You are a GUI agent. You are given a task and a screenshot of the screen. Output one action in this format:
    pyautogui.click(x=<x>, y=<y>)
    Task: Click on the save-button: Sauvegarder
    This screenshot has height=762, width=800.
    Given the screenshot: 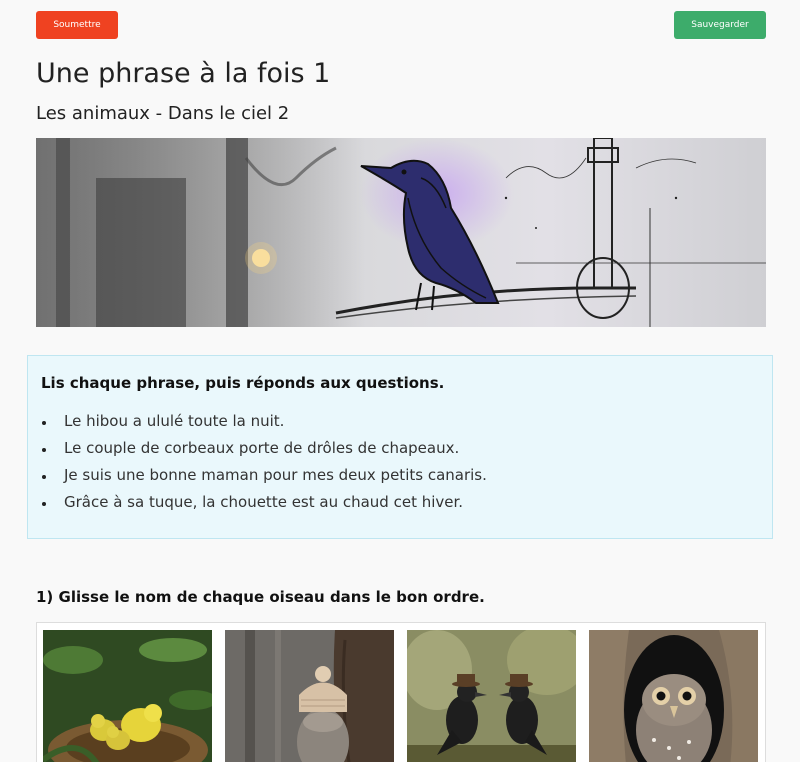 What is the action you would take?
    pyautogui.click(x=720, y=25)
    